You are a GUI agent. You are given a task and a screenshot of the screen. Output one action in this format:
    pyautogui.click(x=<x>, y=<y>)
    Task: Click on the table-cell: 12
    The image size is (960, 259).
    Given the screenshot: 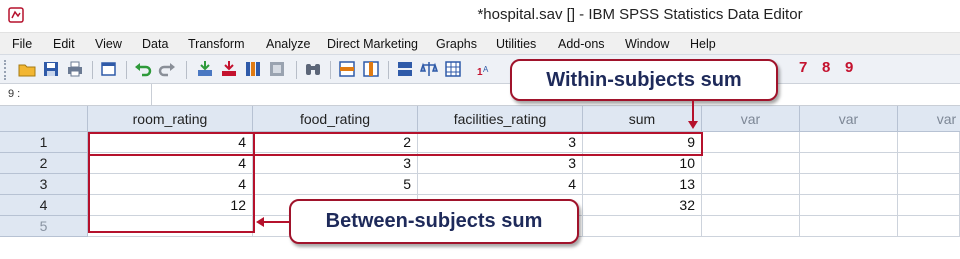 What is the action you would take?
    pyautogui.click(x=170, y=205)
    